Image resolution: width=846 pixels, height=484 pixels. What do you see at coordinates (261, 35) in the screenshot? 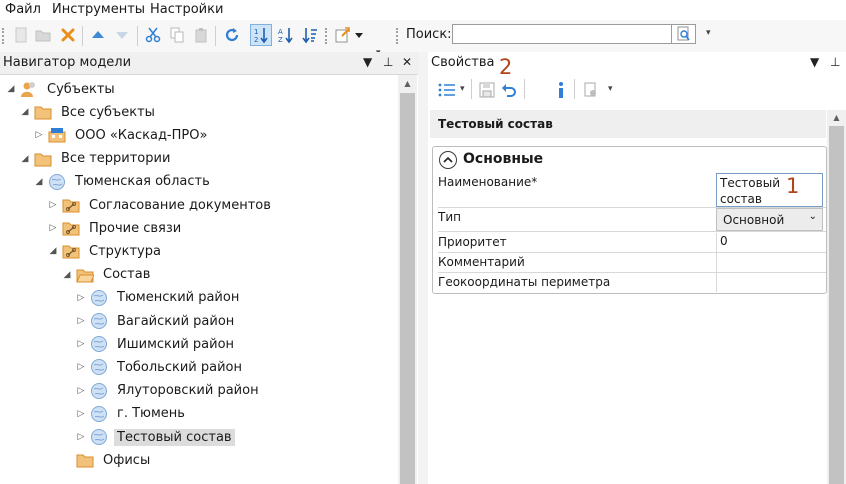
I see `sort-order-icon: 12` at bounding box center [261, 35].